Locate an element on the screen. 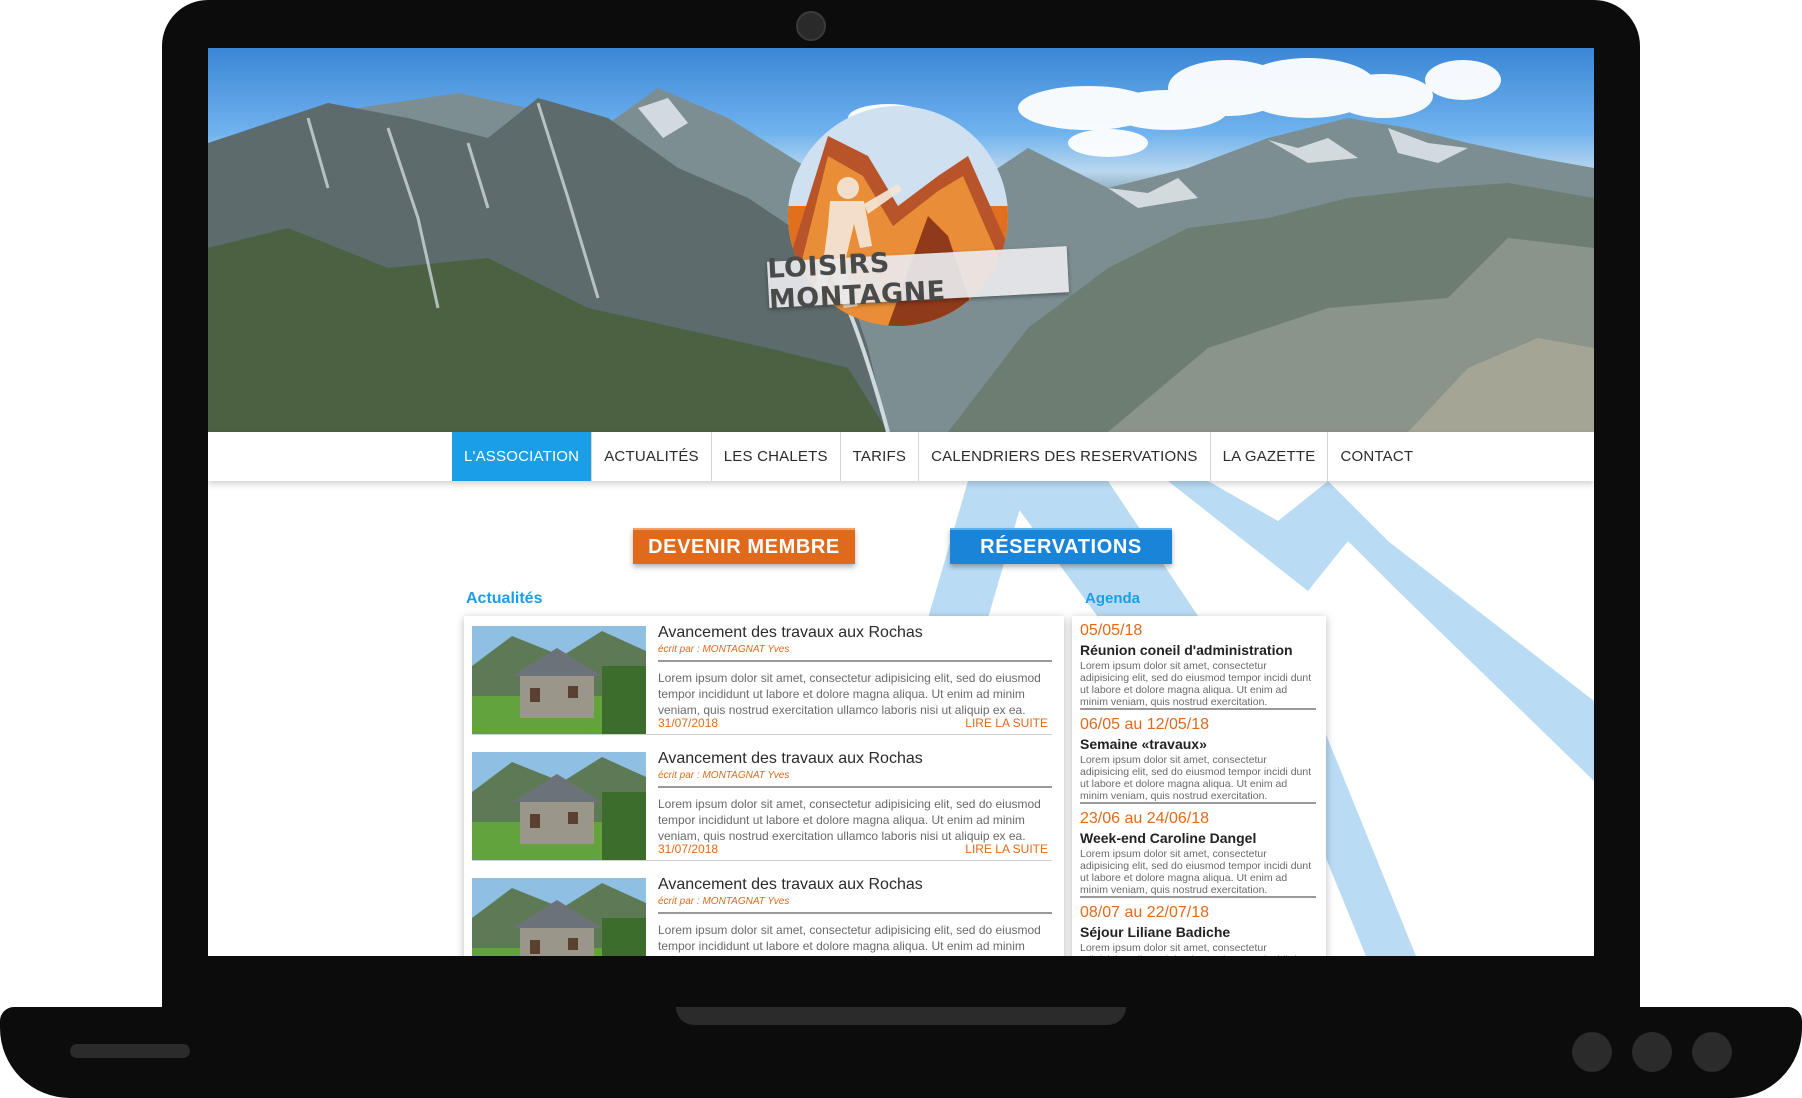  reservations-button: RÉSERVATIONS is located at coordinates (1061, 546).